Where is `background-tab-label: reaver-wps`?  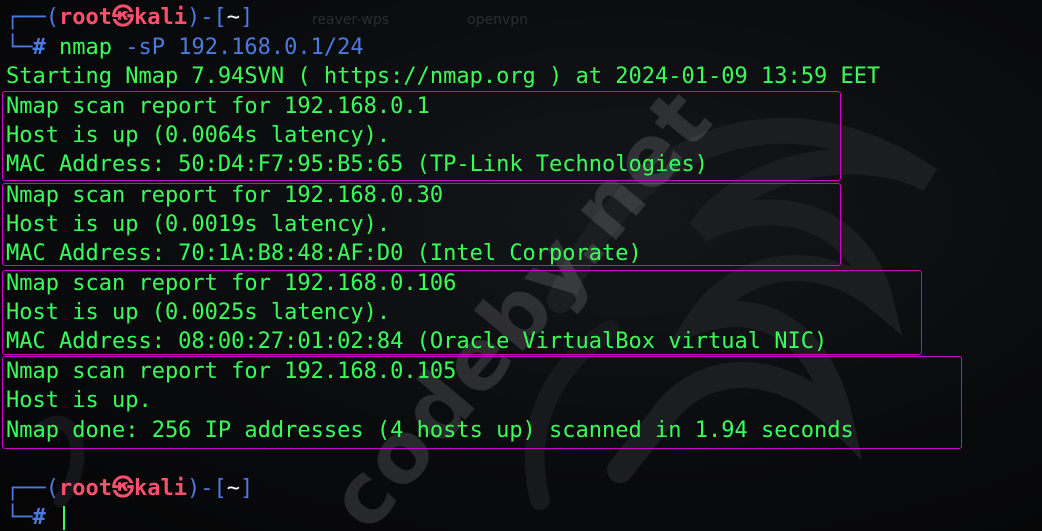 background-tab-label: reaver-wps is located at coordinates (351, 20).